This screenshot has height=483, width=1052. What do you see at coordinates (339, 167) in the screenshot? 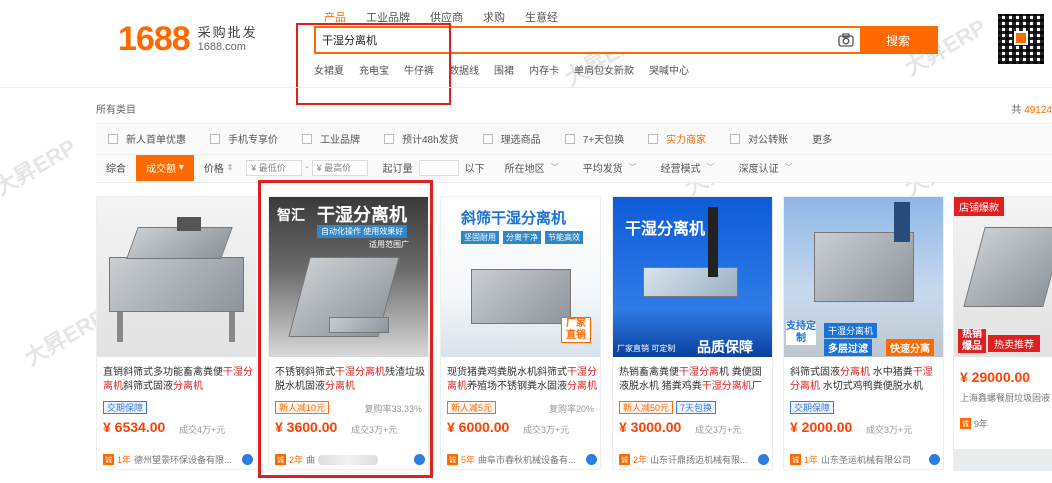
I see `max-price-input: ¥ 最高价` at bounding box center [339, 167].